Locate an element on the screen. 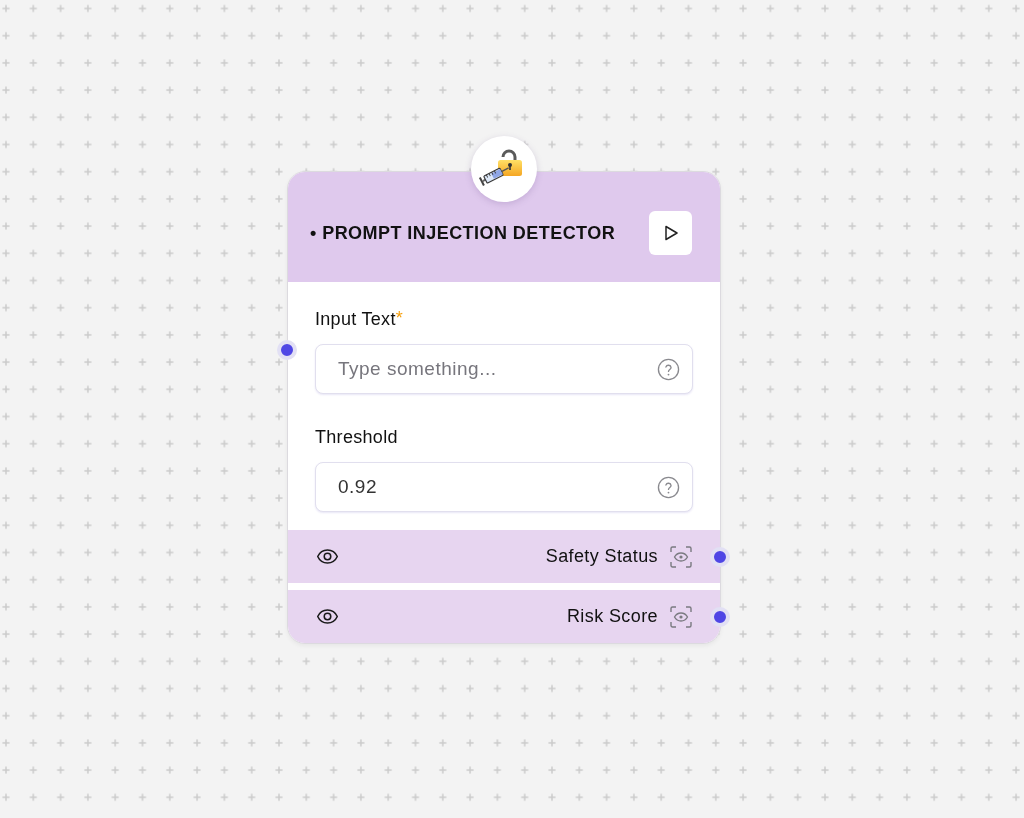 The width and height of the screenshot is (1024, 818). output-label: Risk Score is located at coordinates (612, 616).